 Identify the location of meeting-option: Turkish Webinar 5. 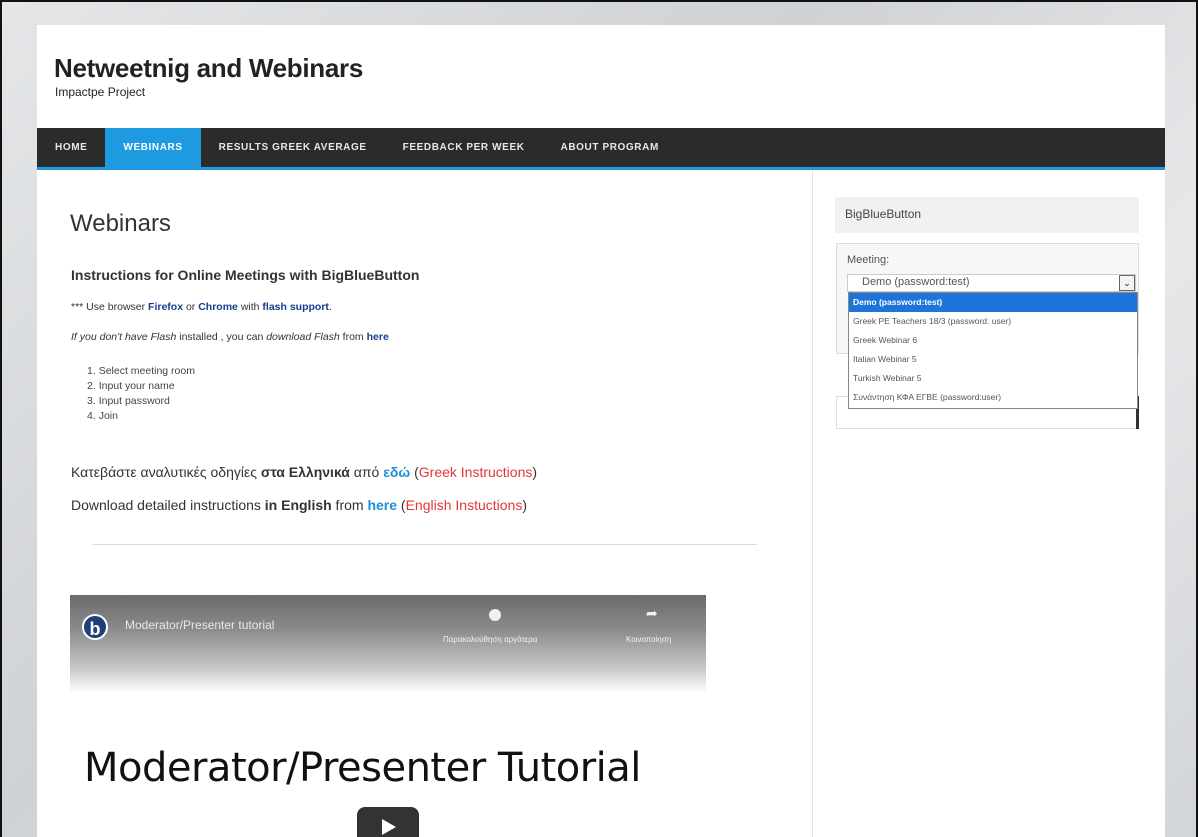
(993, 378).